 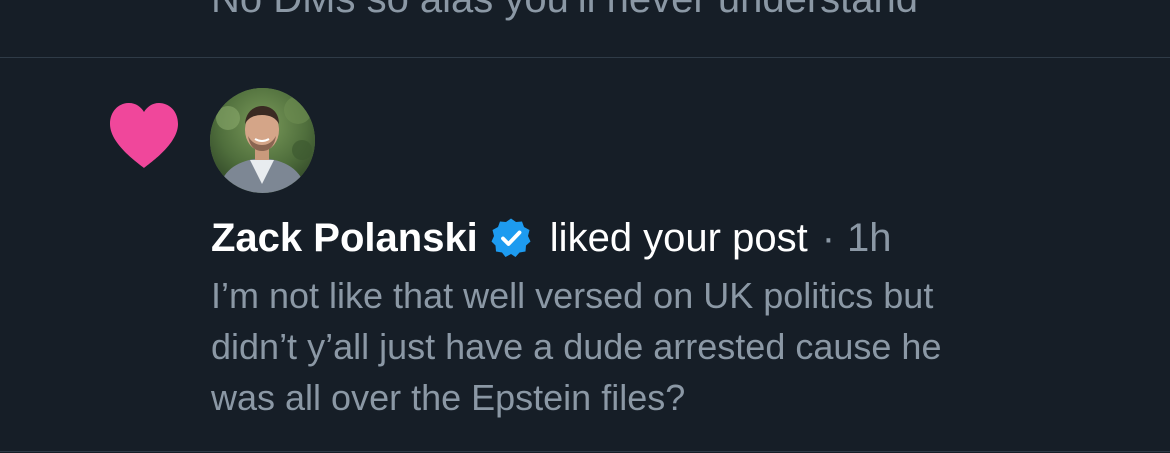 I want to click on notification-action: liked your post, so click(x=678, y=237).